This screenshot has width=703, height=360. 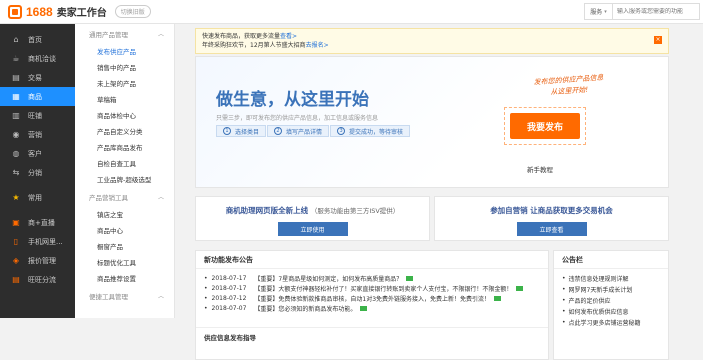 What do you see at coordinates (124, 67) in the screenshot?
I see `sub-item-on-sale: 销售中的产品` at bounding box center [124, 67].